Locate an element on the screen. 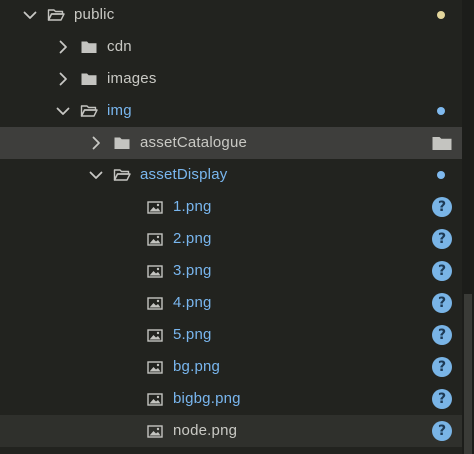 Image resolution: width=474 pixels, height=454 pixels. tree-file-row: 2.png? is located at coordinates (231, 239).